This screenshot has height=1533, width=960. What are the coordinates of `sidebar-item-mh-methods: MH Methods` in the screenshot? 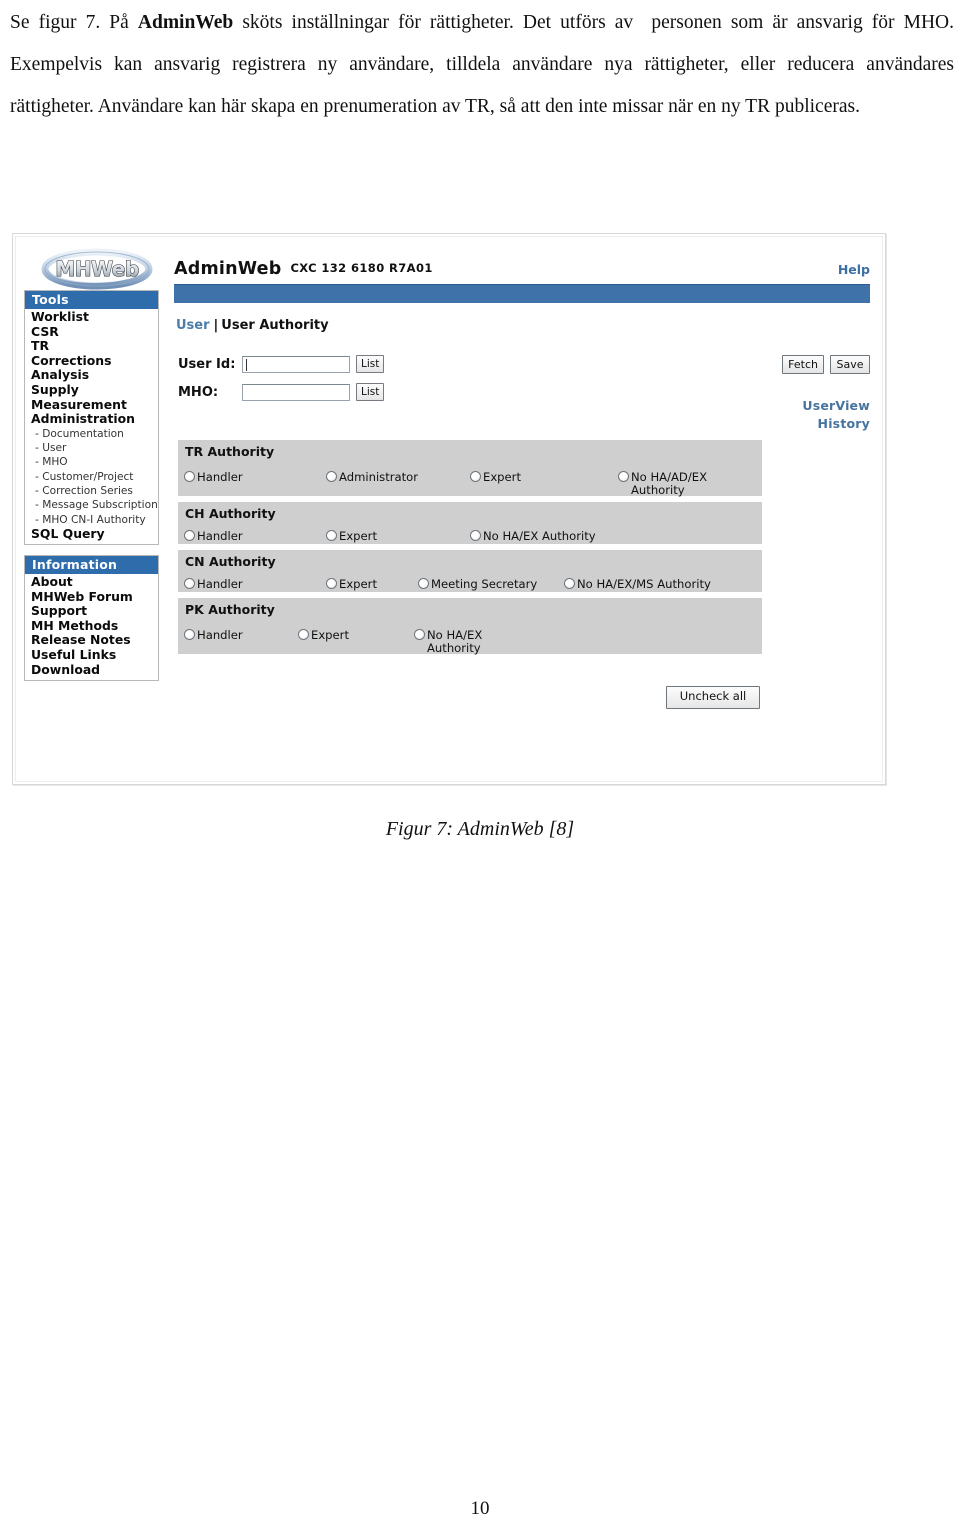 It's located at (91, 626).